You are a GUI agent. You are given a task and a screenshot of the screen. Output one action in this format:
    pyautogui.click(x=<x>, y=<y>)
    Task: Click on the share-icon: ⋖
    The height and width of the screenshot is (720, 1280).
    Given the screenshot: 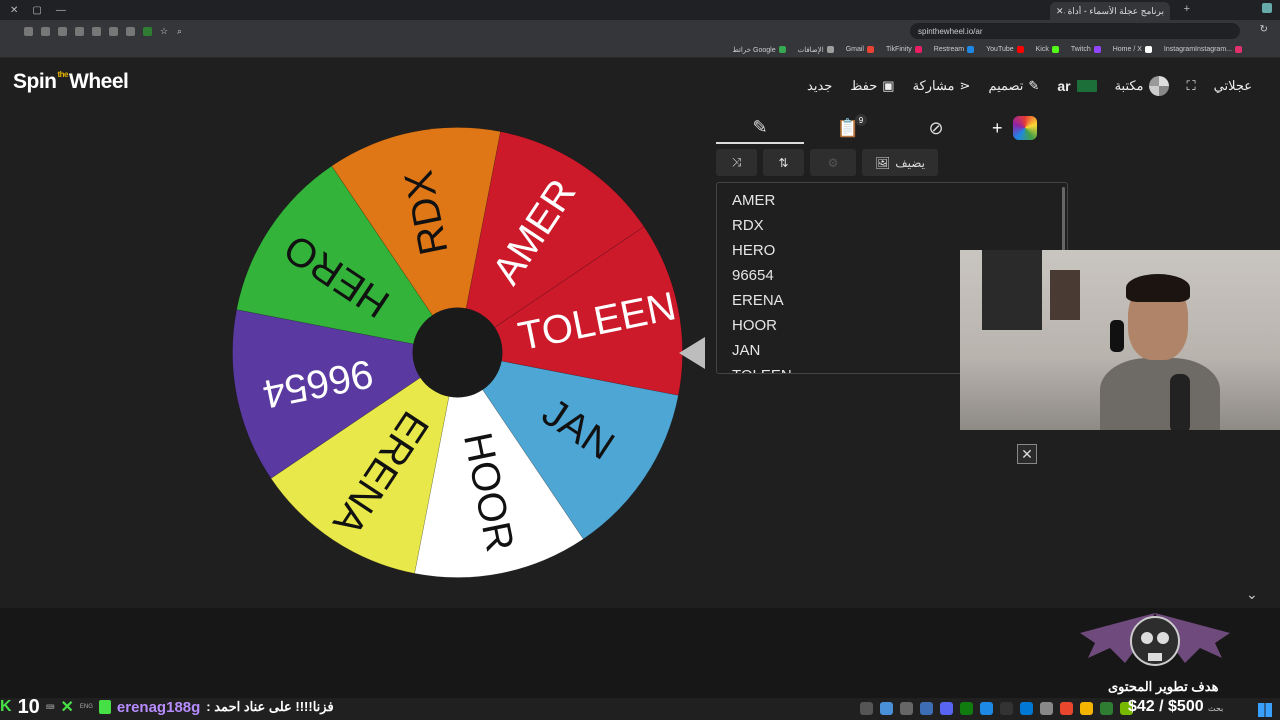 What is the action you would take?
    pyautogui.click(x=965, y=85)
    